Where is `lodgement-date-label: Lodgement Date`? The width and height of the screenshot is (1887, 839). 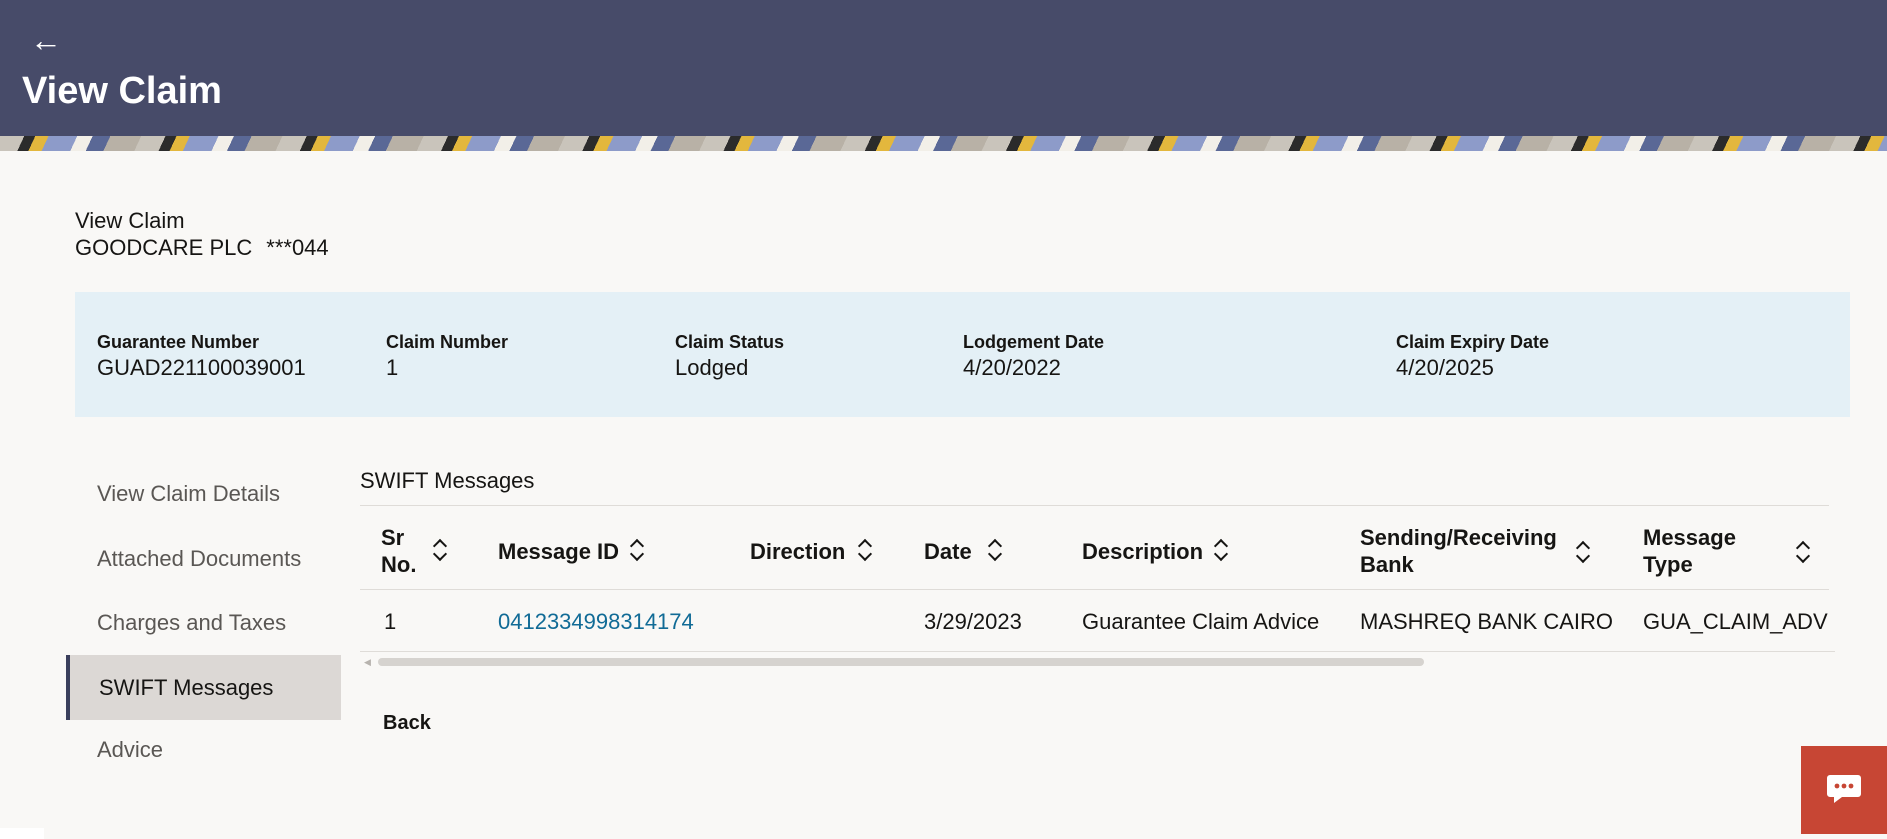
lodgement-date-label: Lodgement Date is located at coordinates (1034, 342).